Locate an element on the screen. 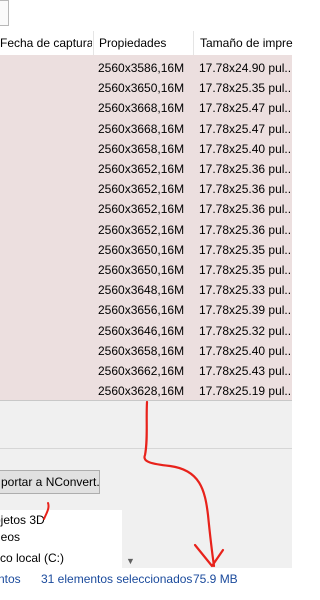  column-header-capture-date: Fecha de captura is located at coordinates (46, 43).